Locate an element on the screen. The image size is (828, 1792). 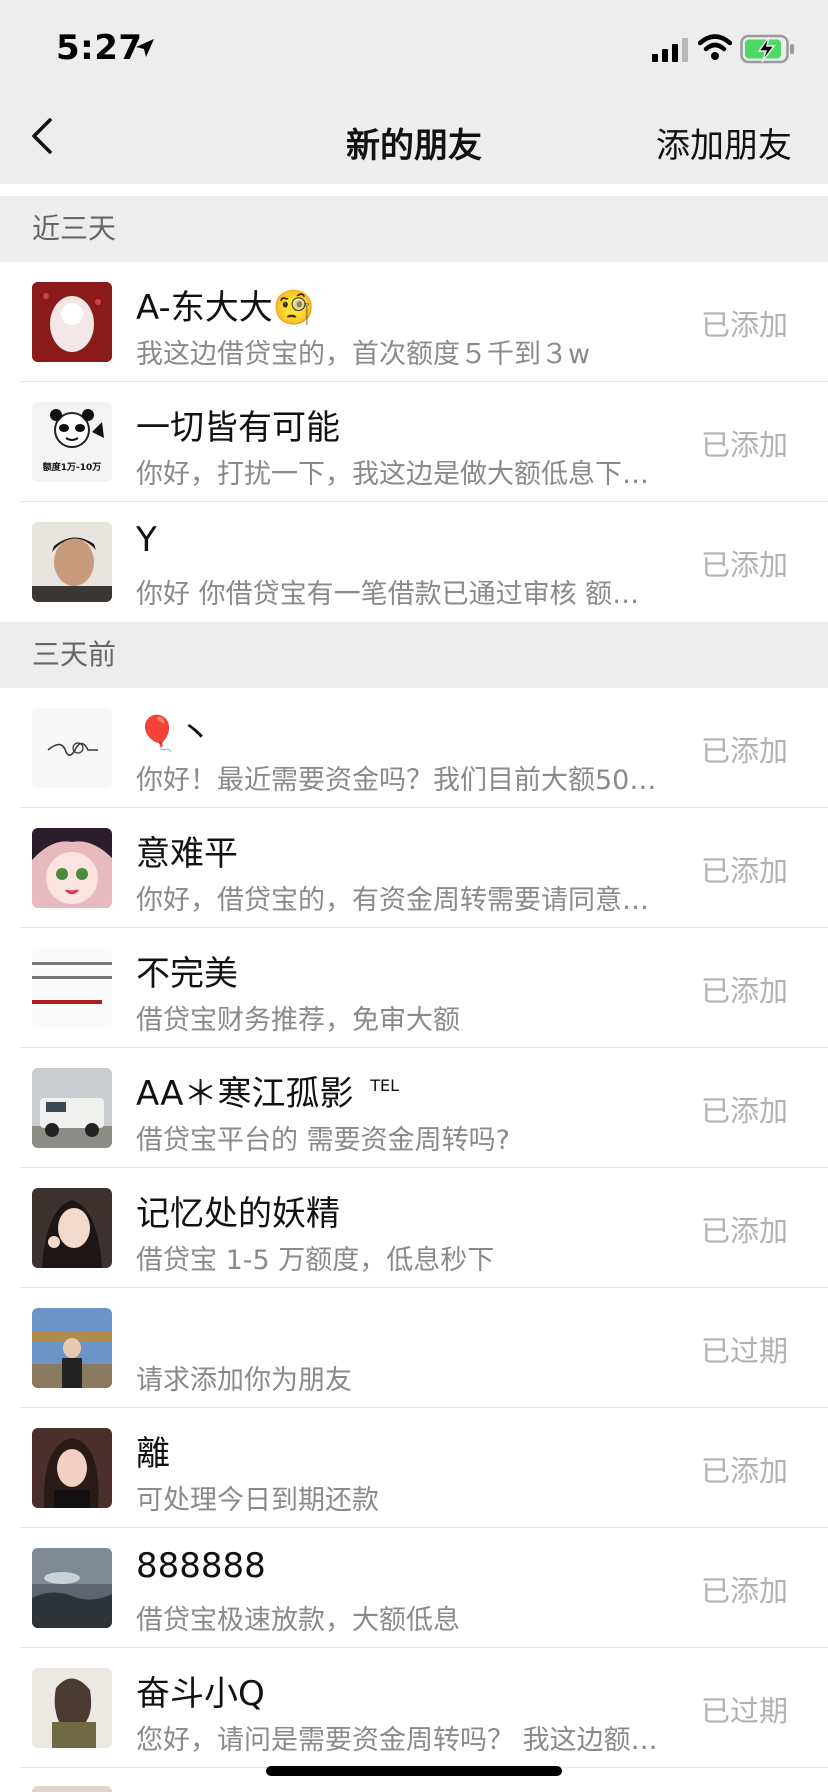
friend-request-row: 请求添加你为朋友 已过期 is located at coordinates (414, 1348).